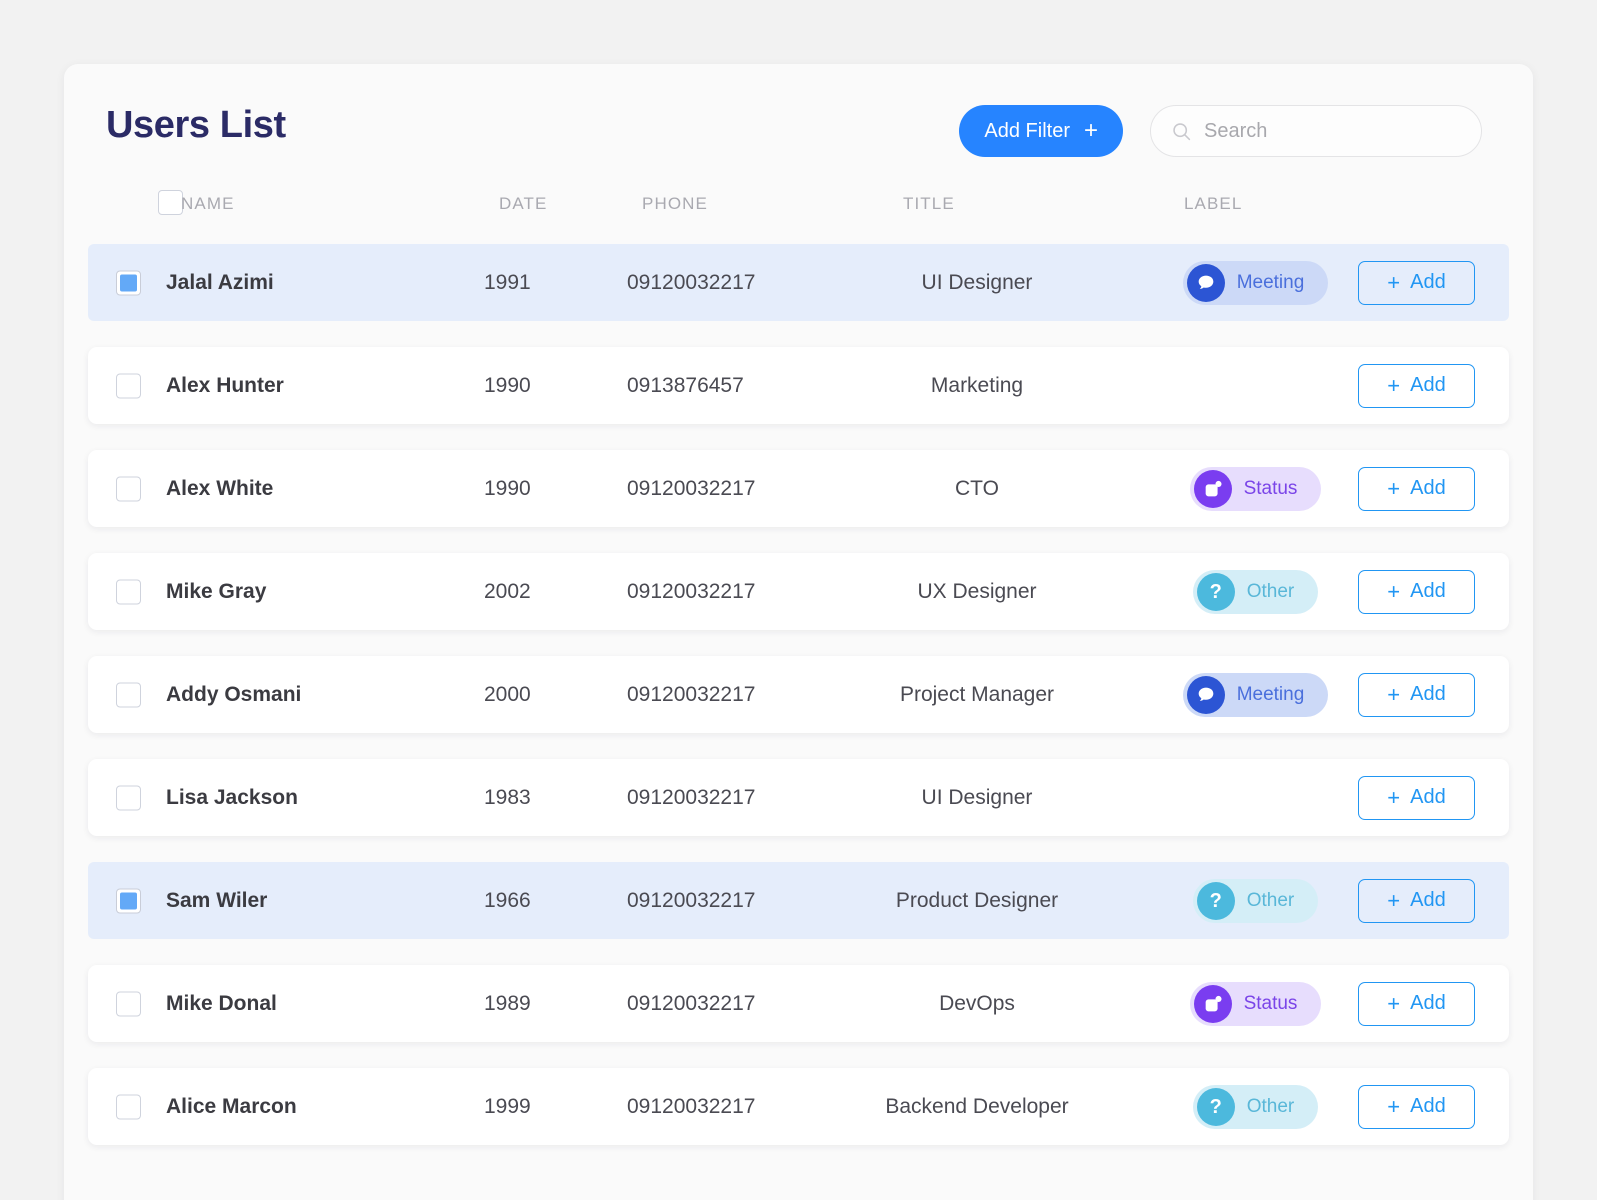 The image size is (1597, 1200). I want to click on column-header-date: DATE, so click(523, 203).